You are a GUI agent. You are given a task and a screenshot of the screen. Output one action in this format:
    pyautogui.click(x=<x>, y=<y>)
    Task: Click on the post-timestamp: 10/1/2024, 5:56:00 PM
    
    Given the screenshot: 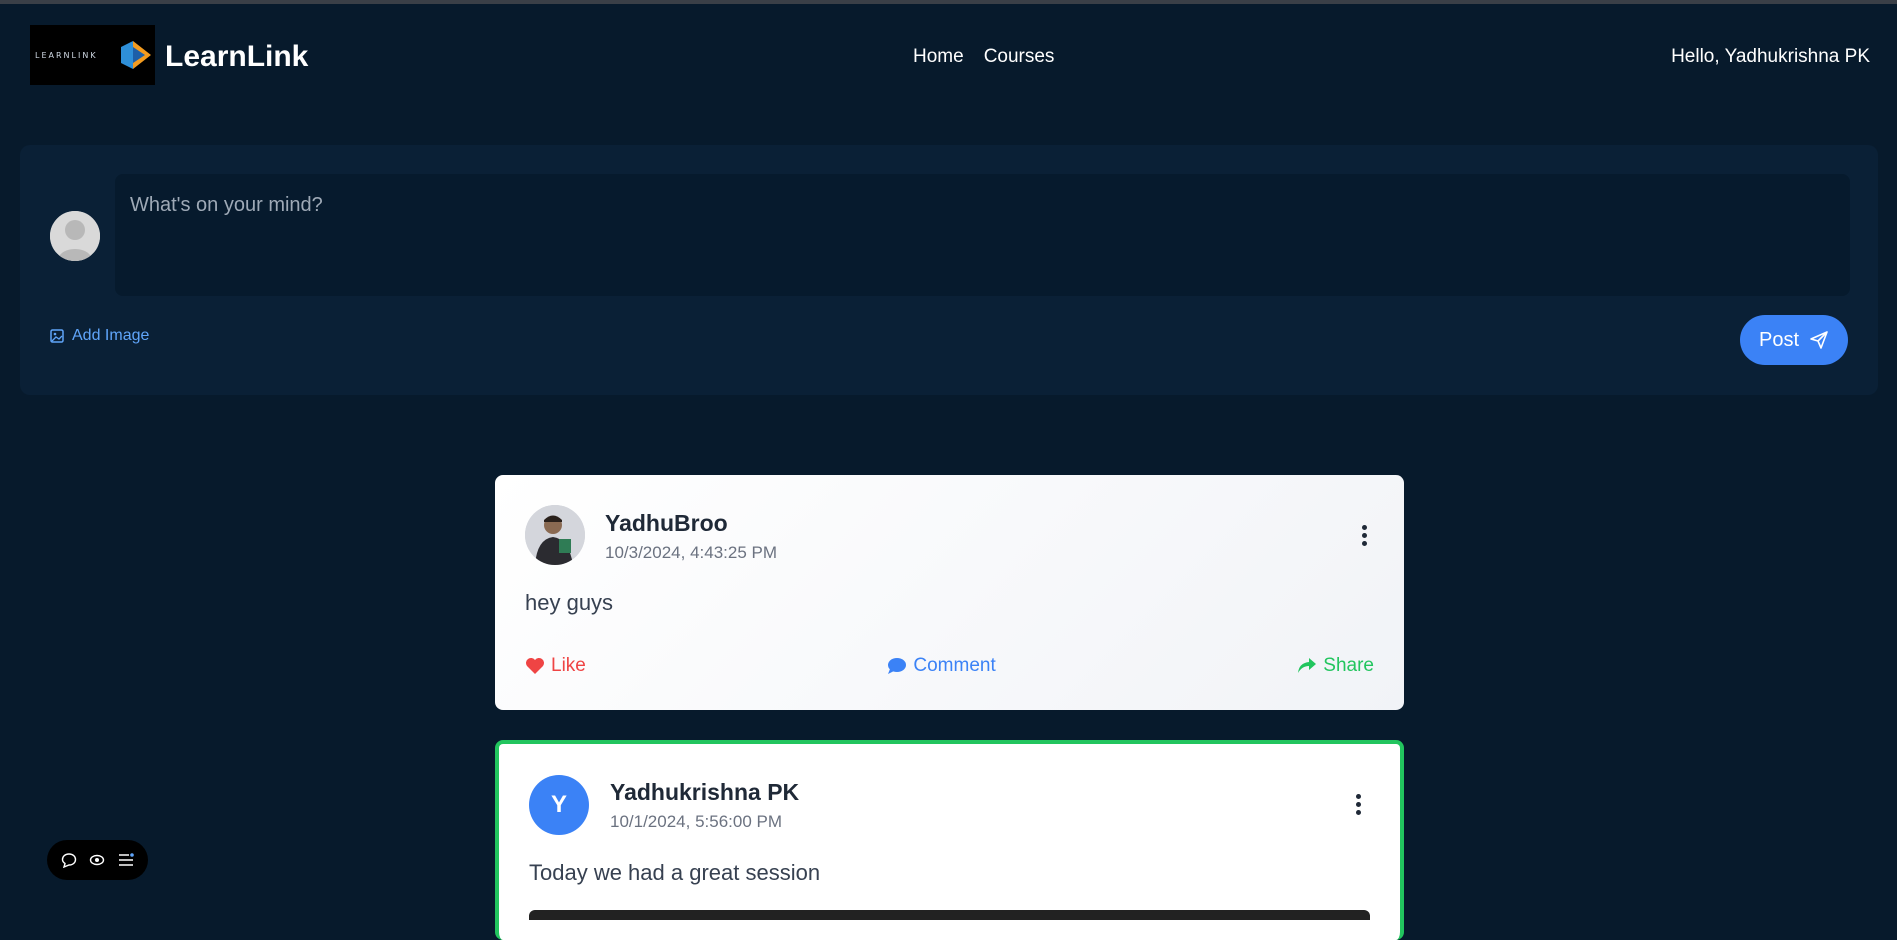 What is the action you would take?
    pyautogui.click(x=696, y=821)
    